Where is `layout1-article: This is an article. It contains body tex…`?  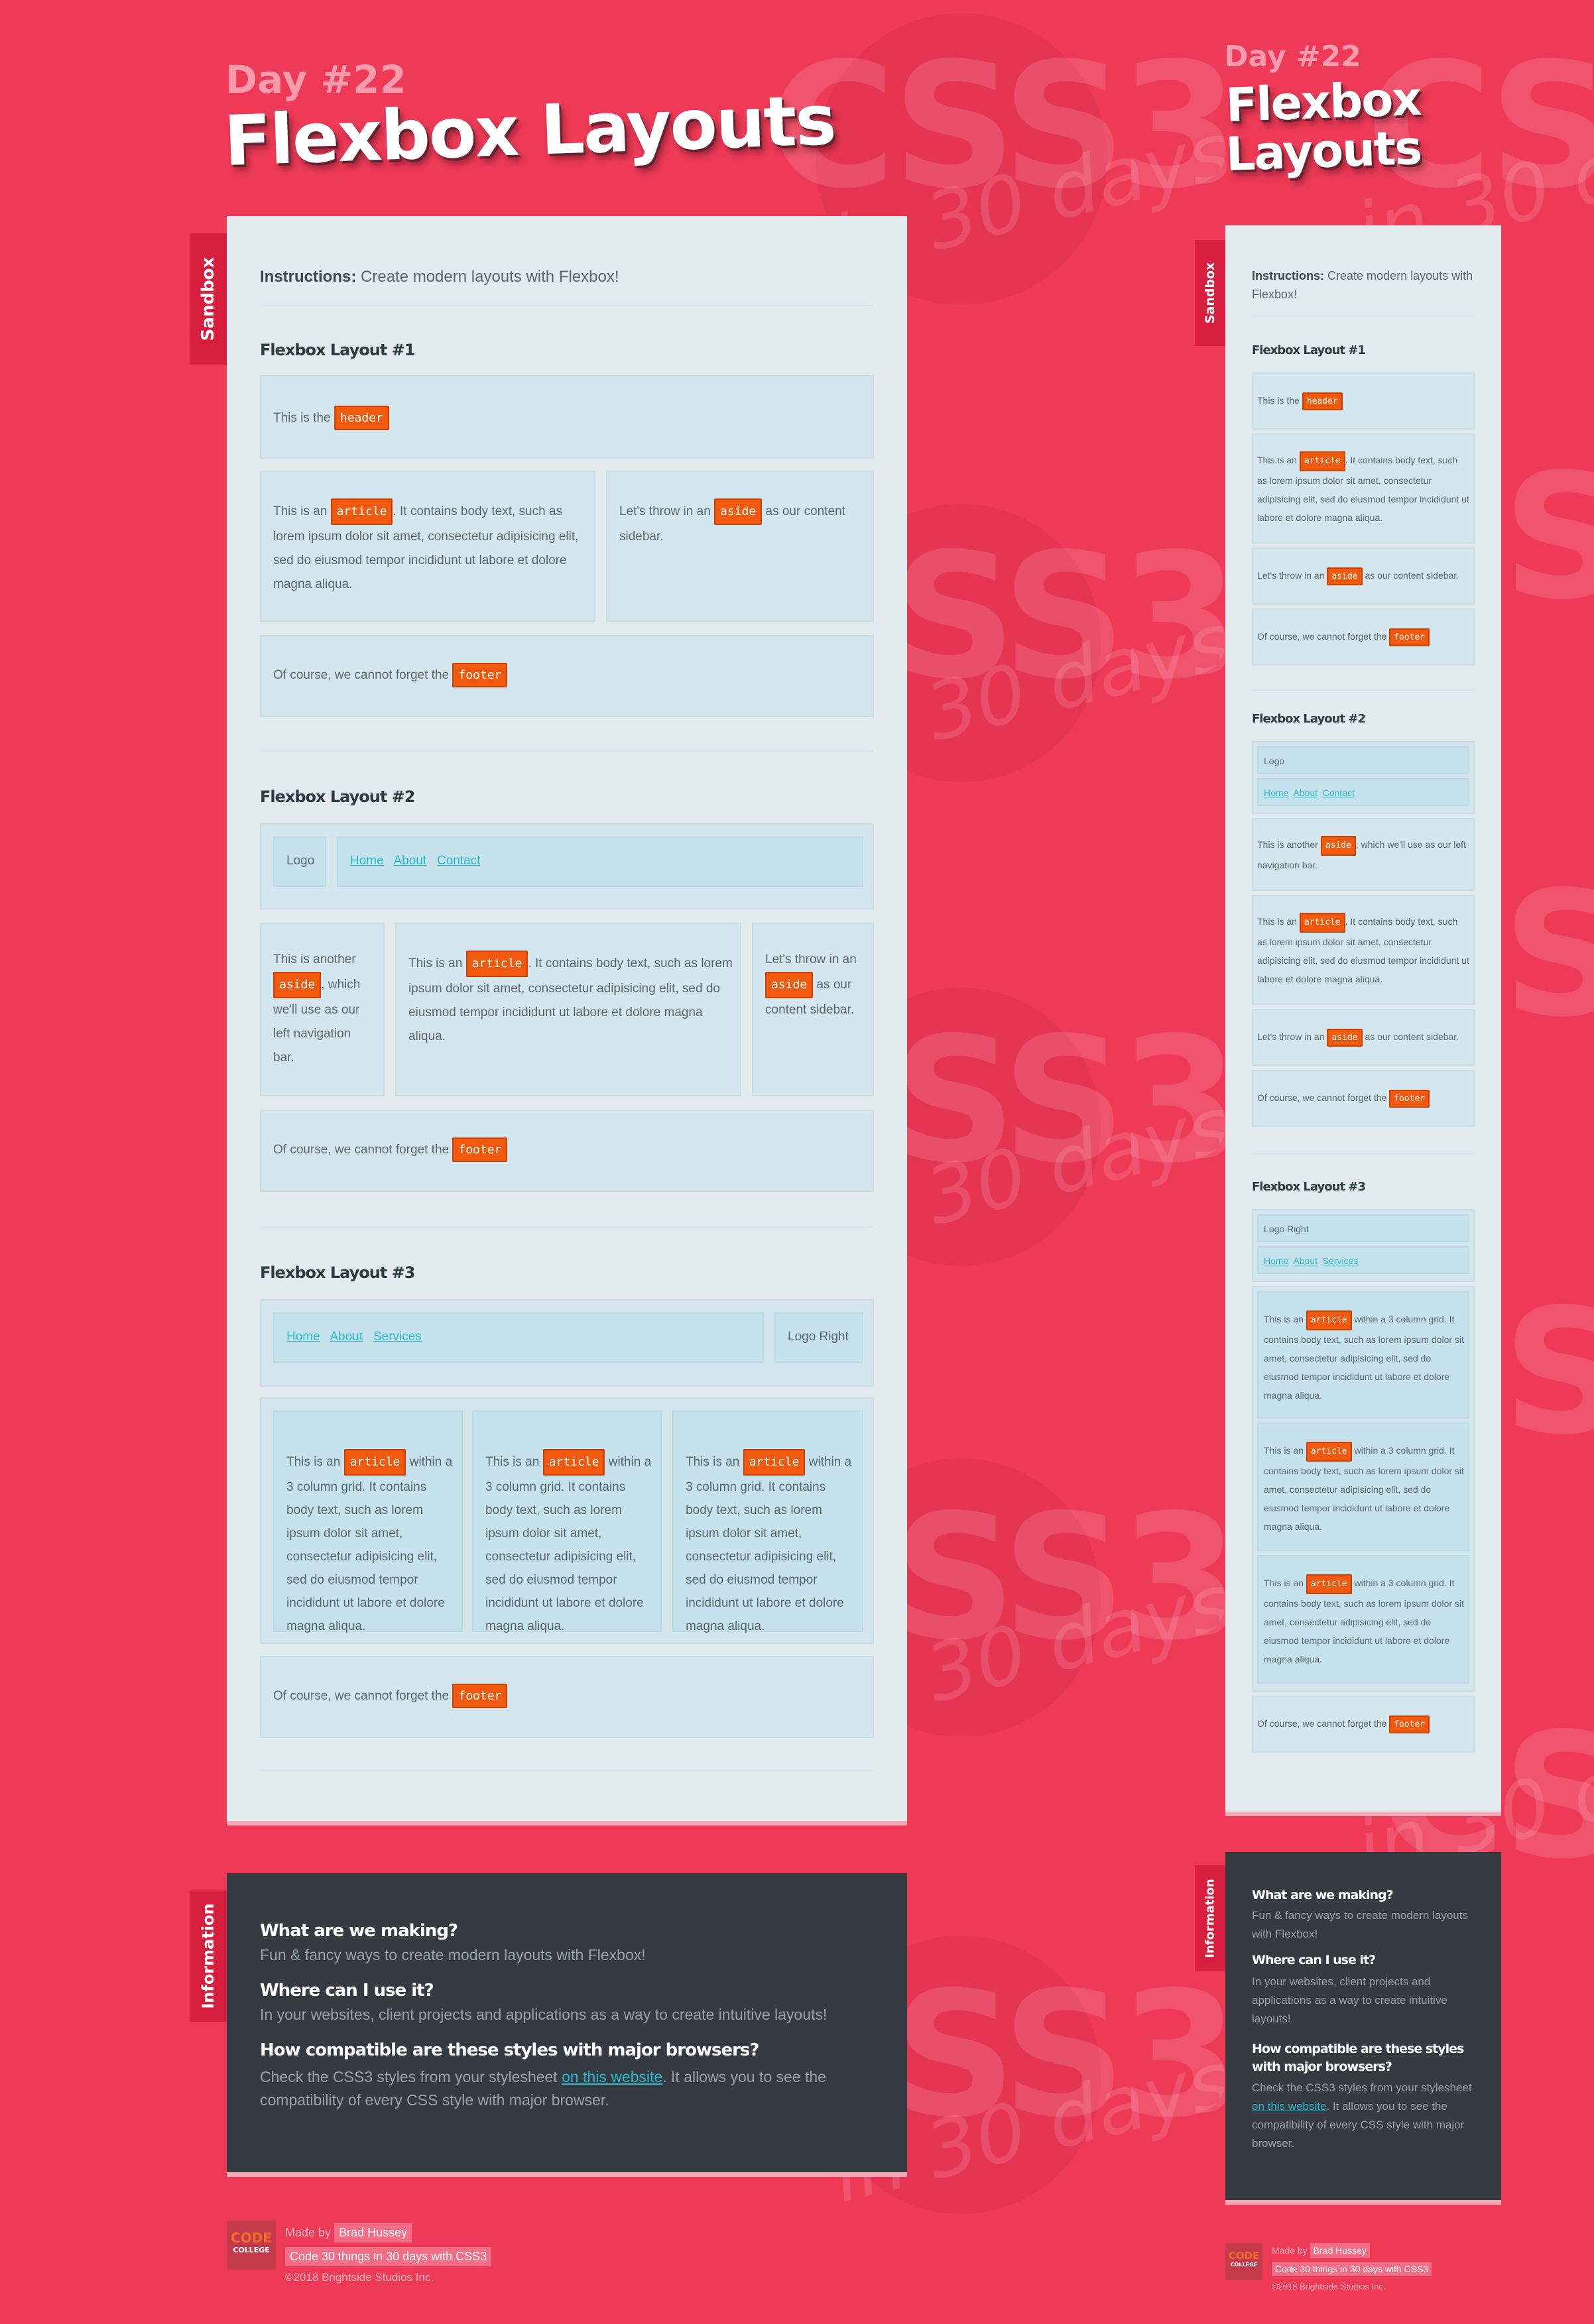
layout1-article: This is an article. It contains body tex… is located at coordinates (427, 546).